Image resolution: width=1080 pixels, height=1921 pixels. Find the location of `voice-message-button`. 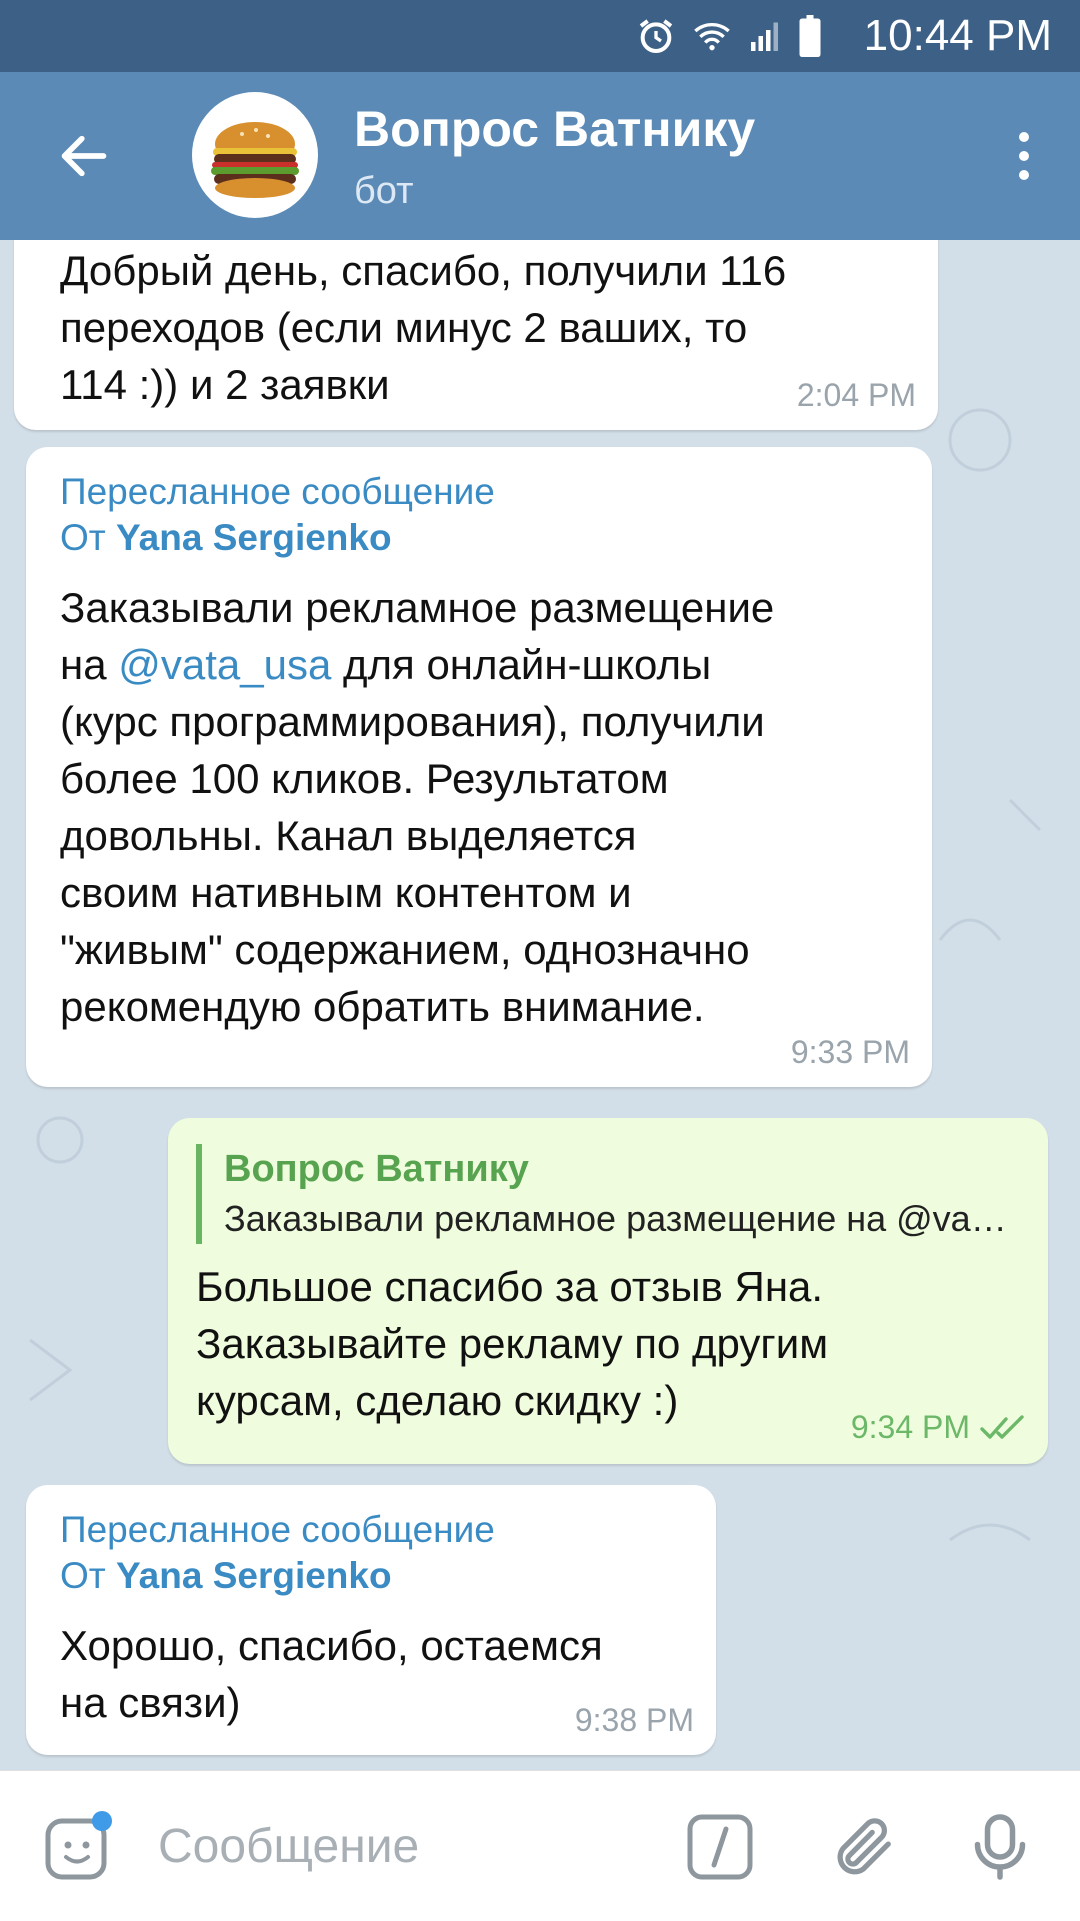

voice-message-button is located at coordinates (1000, 1847).